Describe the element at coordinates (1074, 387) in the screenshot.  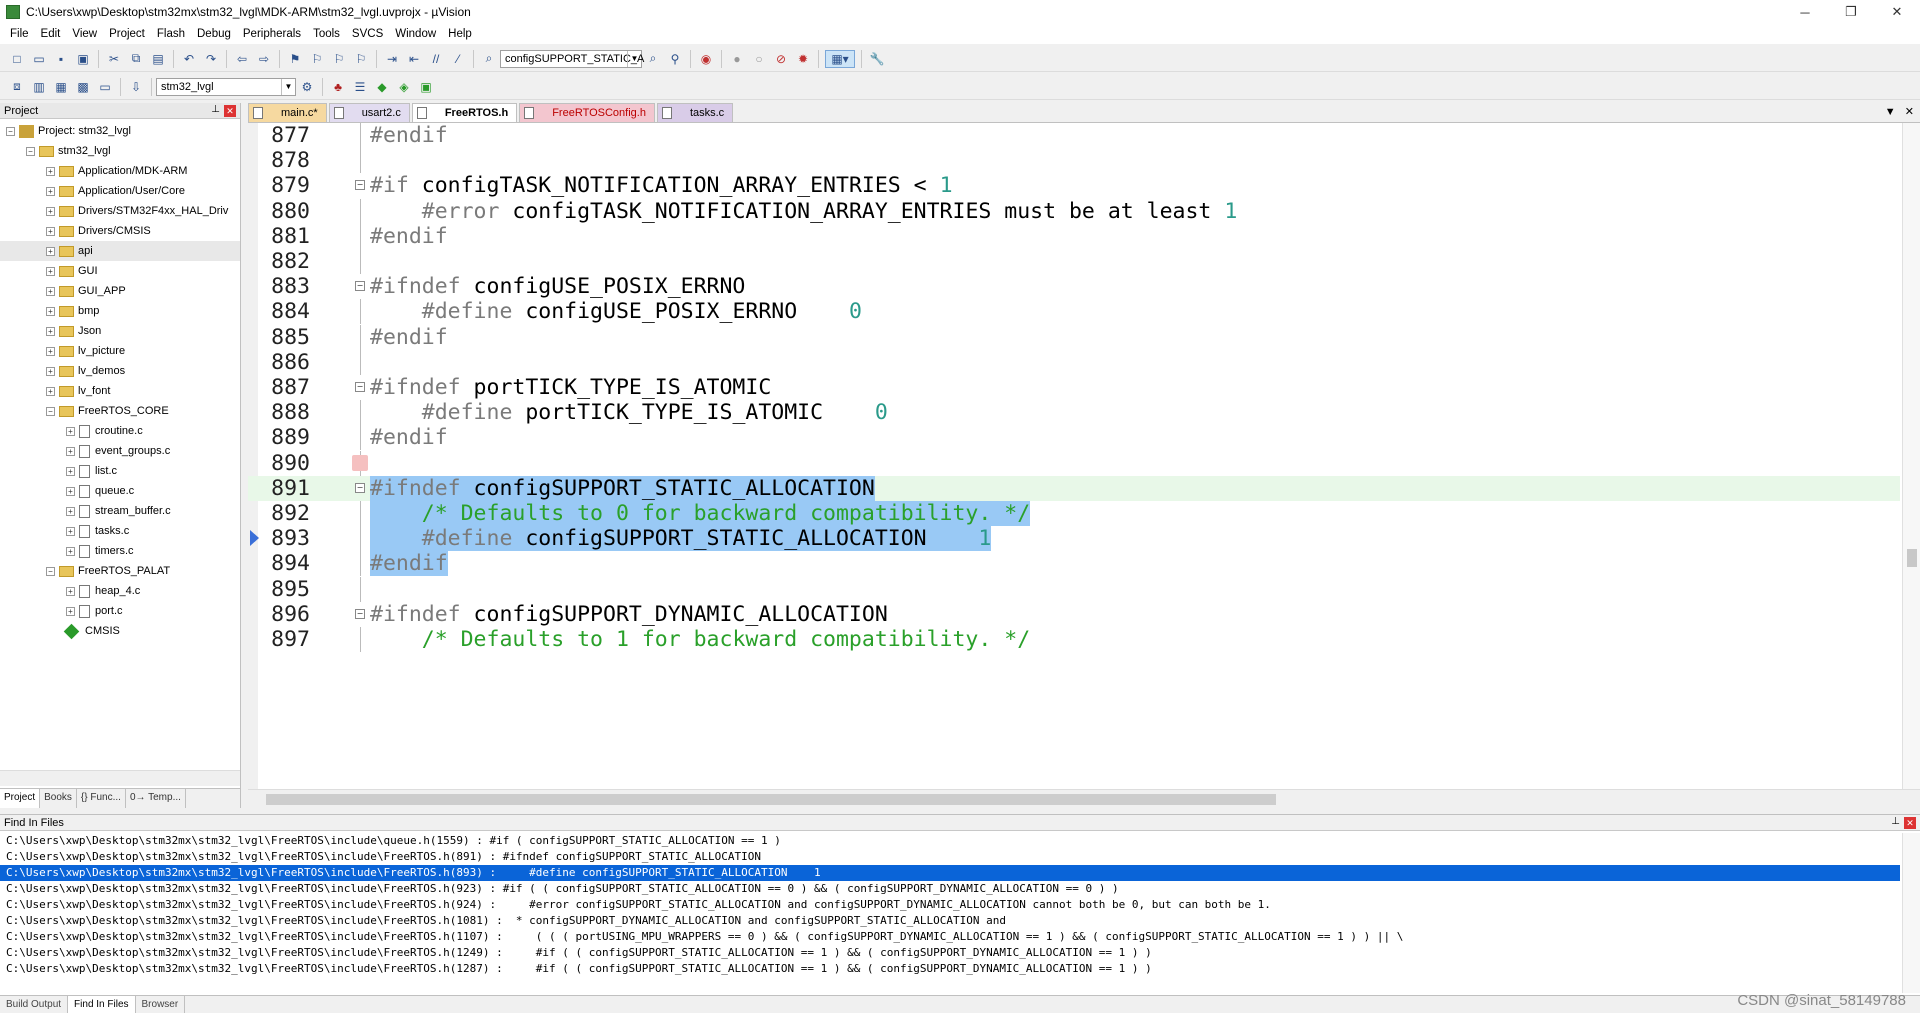
I see `code-line: 887 − #ifndef portTICK_TYPE_IS_ATOMIC` at that location.